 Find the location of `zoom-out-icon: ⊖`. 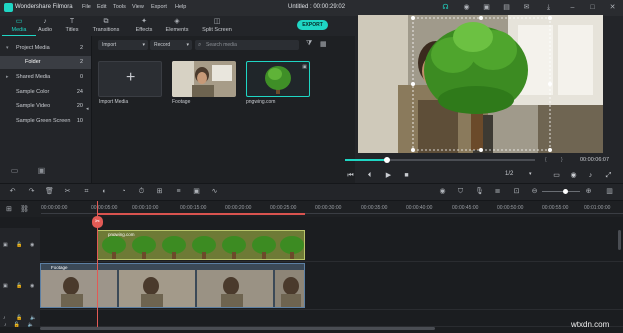

zoom-out-icon: ⊖ is located at coordinates (534, 191).